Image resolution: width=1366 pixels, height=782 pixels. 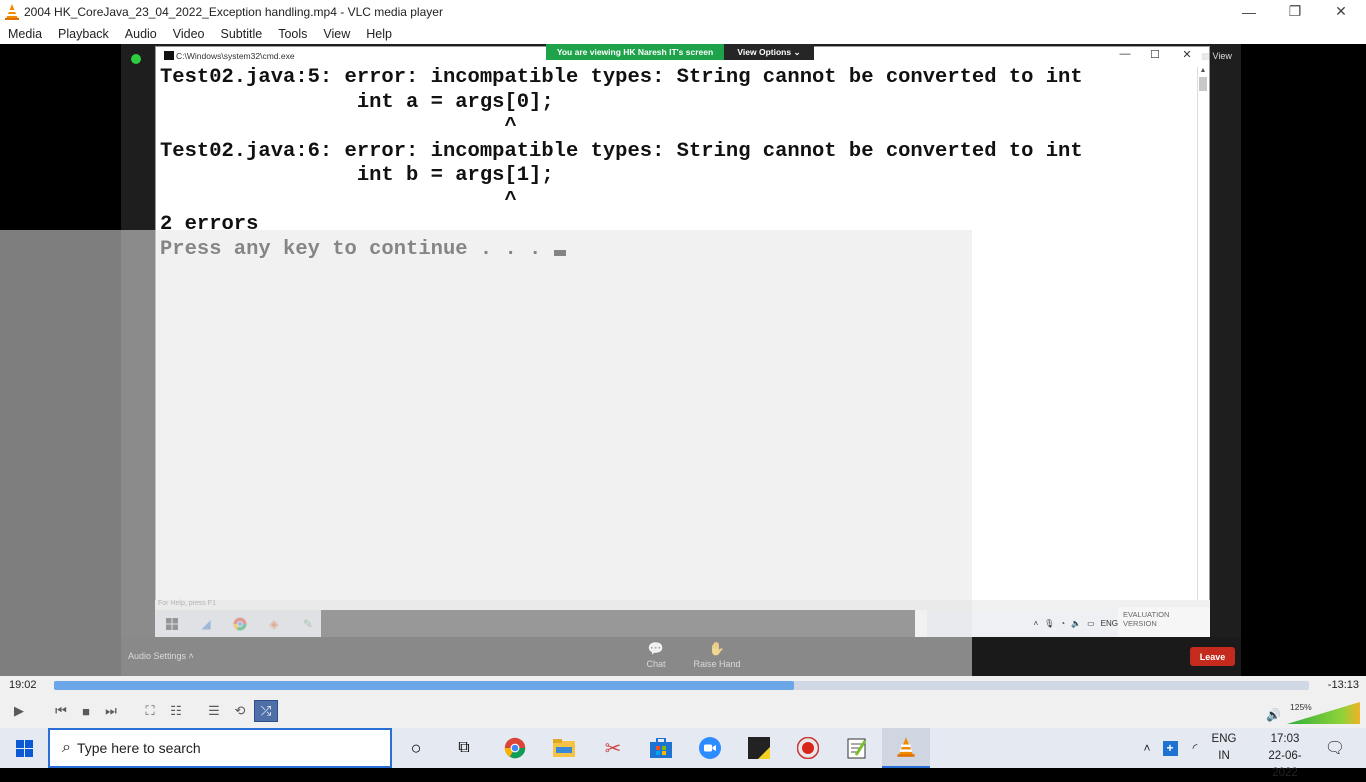 What do you see at coordinates (1147, 748) in the screenshot?
I see `show-hidden-icons-button: ˄` at bounding box center [1147, 748].